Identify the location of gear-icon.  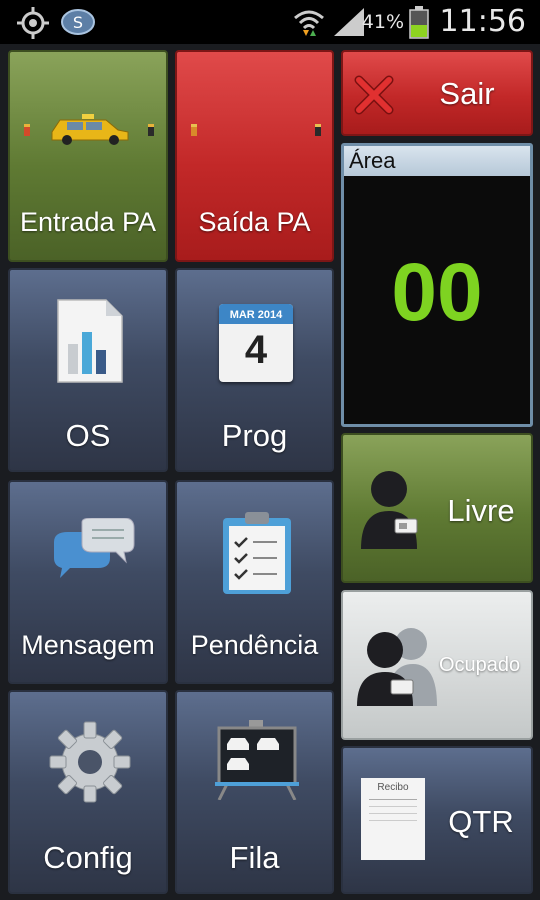
(90, 762).